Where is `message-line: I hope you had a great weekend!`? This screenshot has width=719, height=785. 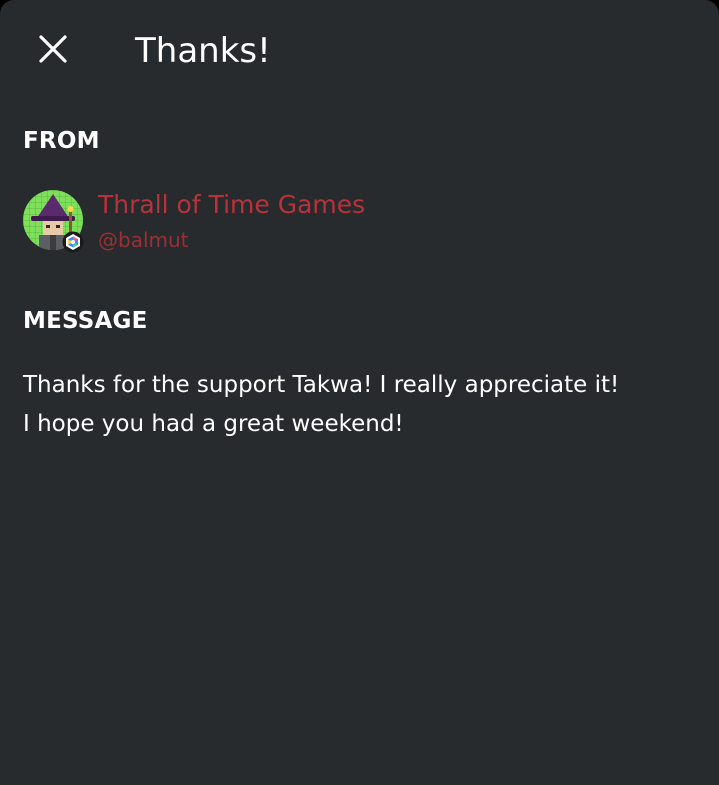
message-line: I hope you had a great weekend! is located at coordinates (213, 424).